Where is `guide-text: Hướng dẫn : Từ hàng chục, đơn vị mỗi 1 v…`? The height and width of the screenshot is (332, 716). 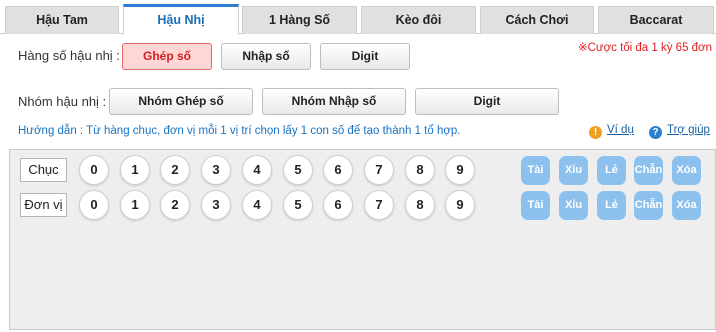 guide-text: Hướng dẫn : Từ hàng chục, đơn vị mỗi 1 v… is located at coordinates (239, 131).